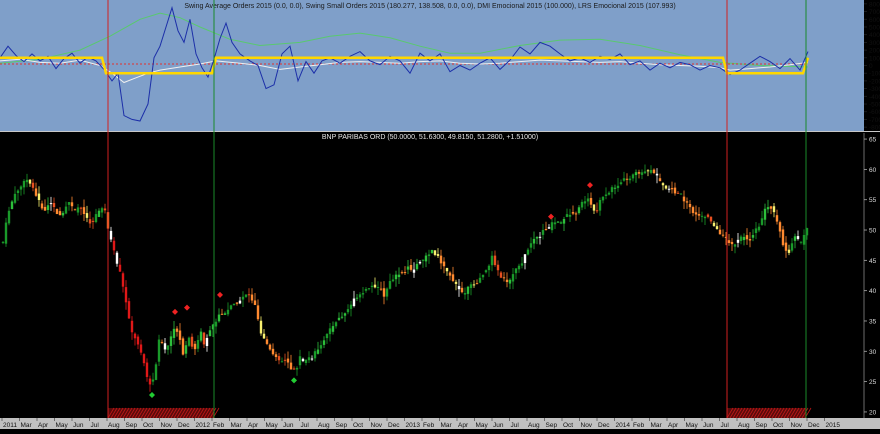 The image size is (880, 434). I want to click on price-y-tick-label: 50, so click(873, 231).